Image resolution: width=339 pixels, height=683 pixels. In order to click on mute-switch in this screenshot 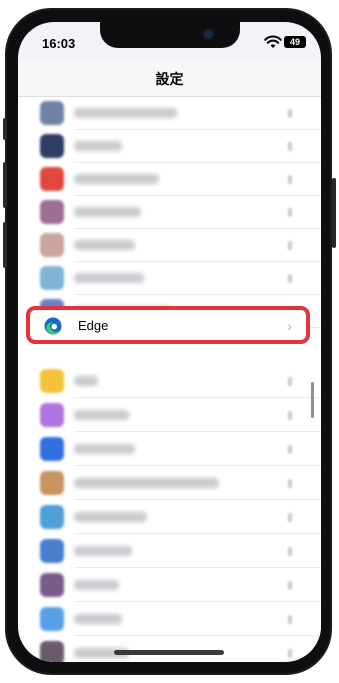, I will do `click(5, 129)`.